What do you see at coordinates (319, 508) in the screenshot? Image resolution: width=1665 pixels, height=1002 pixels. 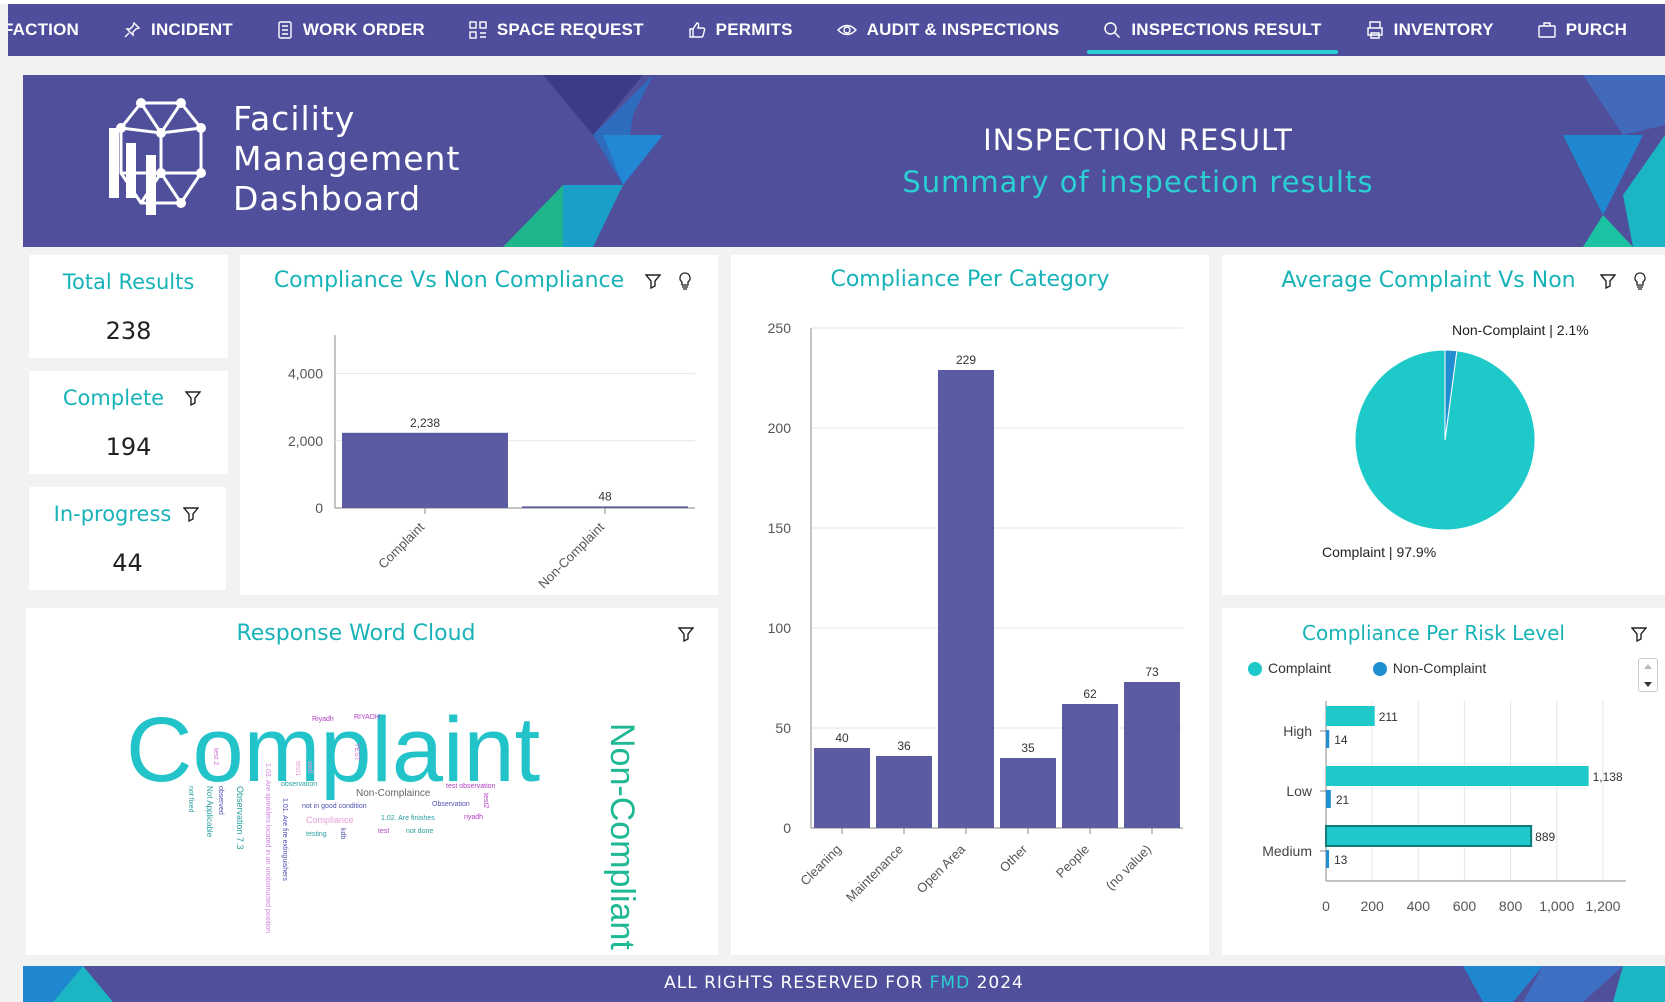 I see `y-tick-label: 0` at bounding box center [319, 508].